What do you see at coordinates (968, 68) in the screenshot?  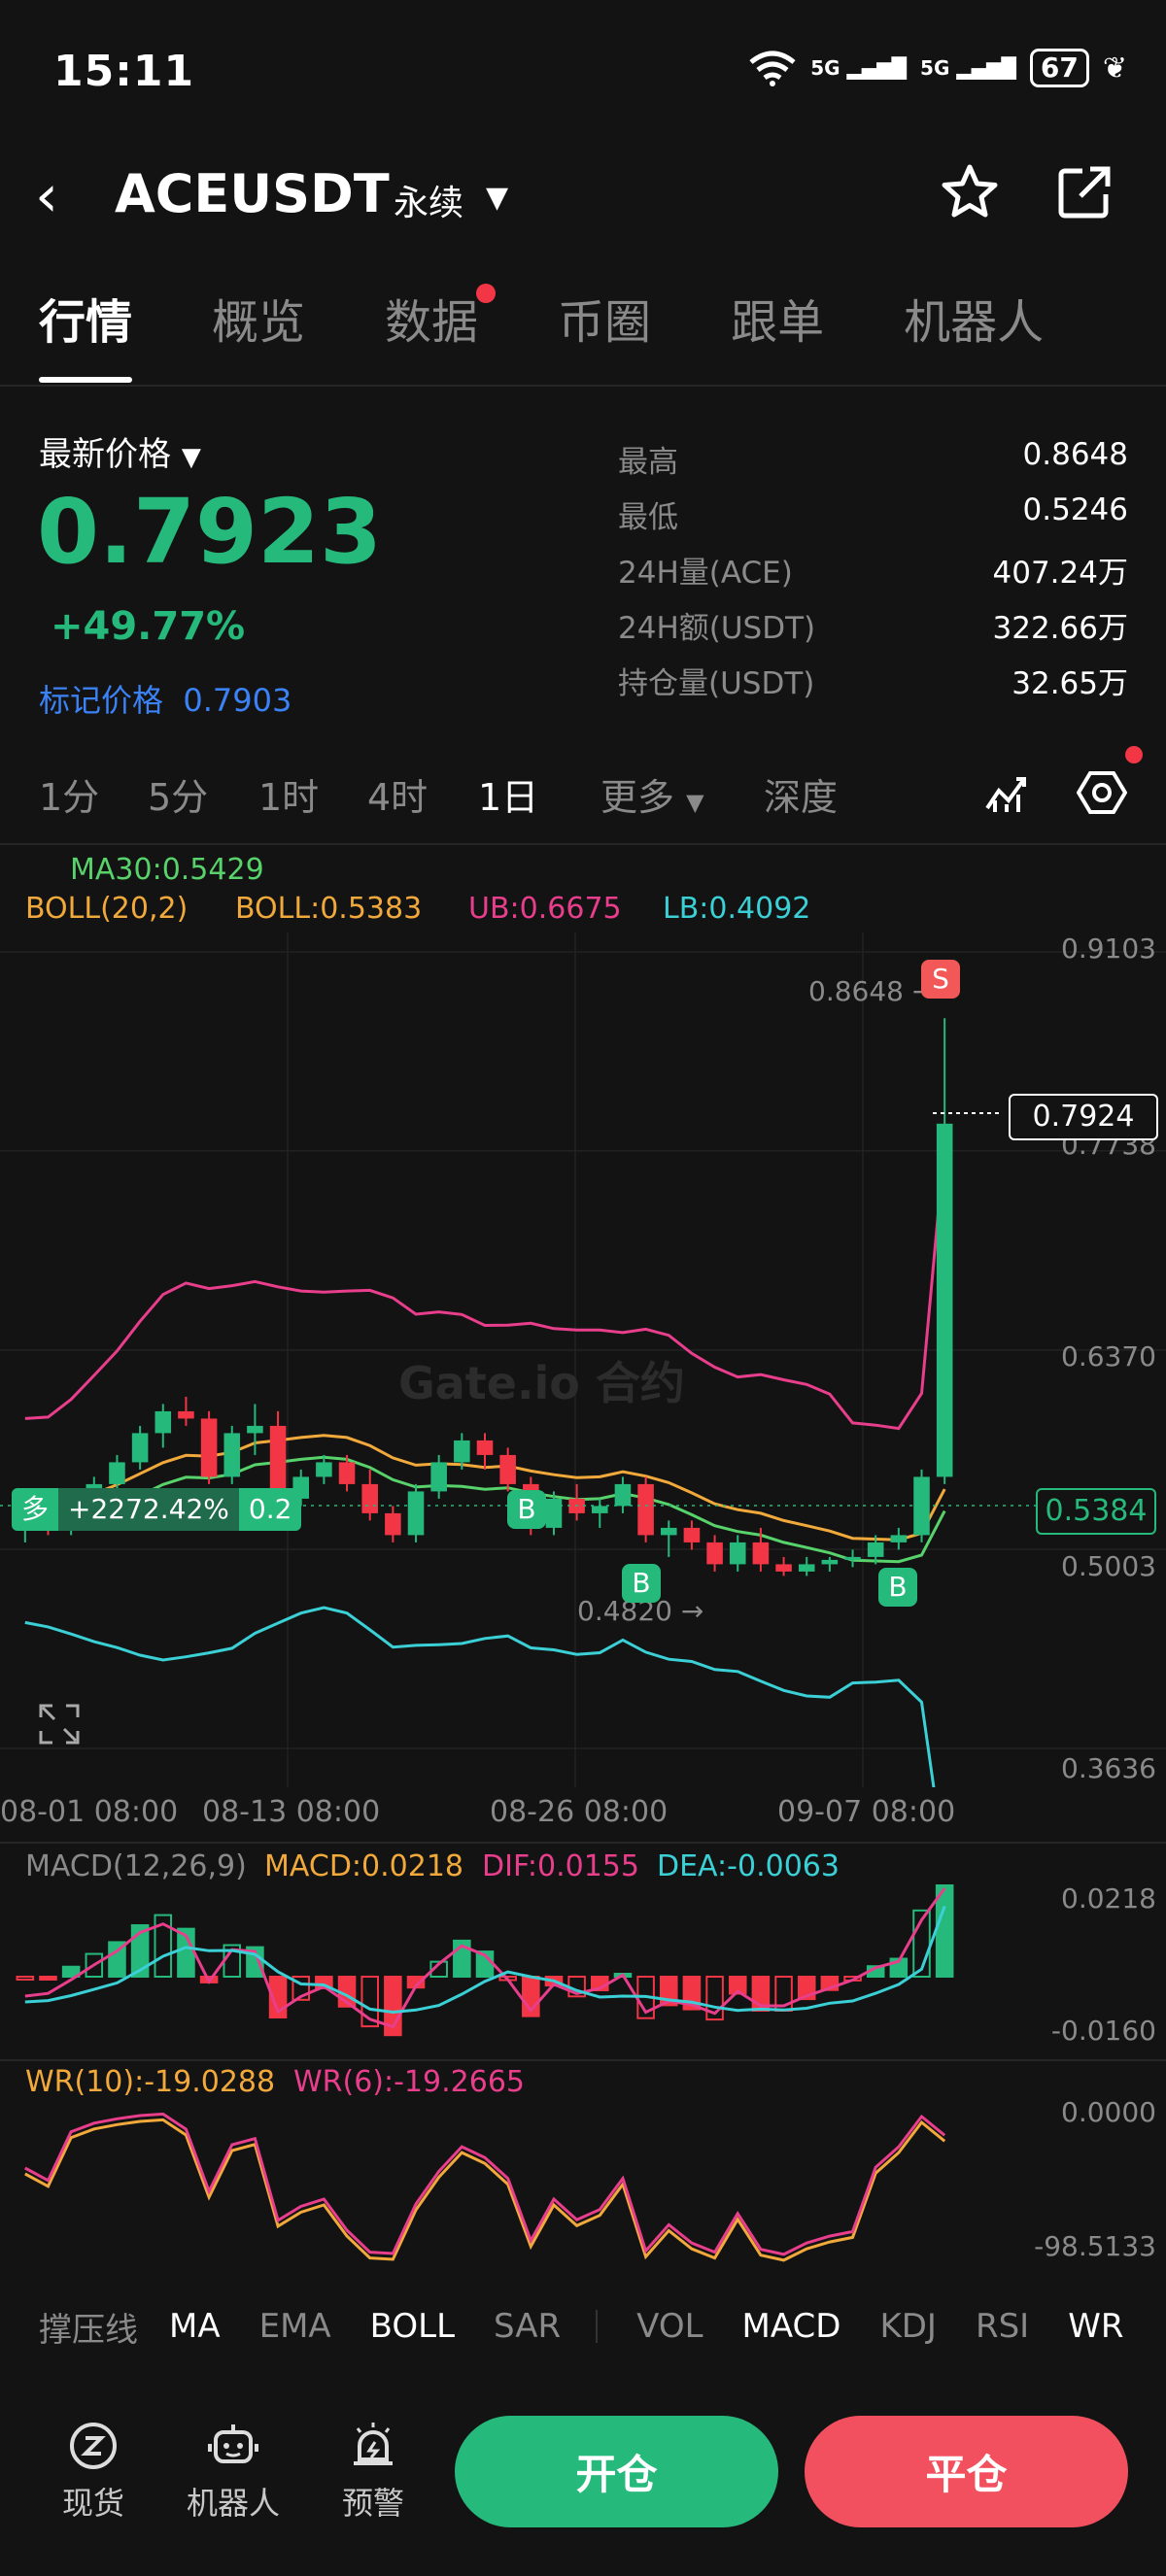 I see `signal-icon-2: 5G ▂▄▆█` at bounding box center [968, 68].